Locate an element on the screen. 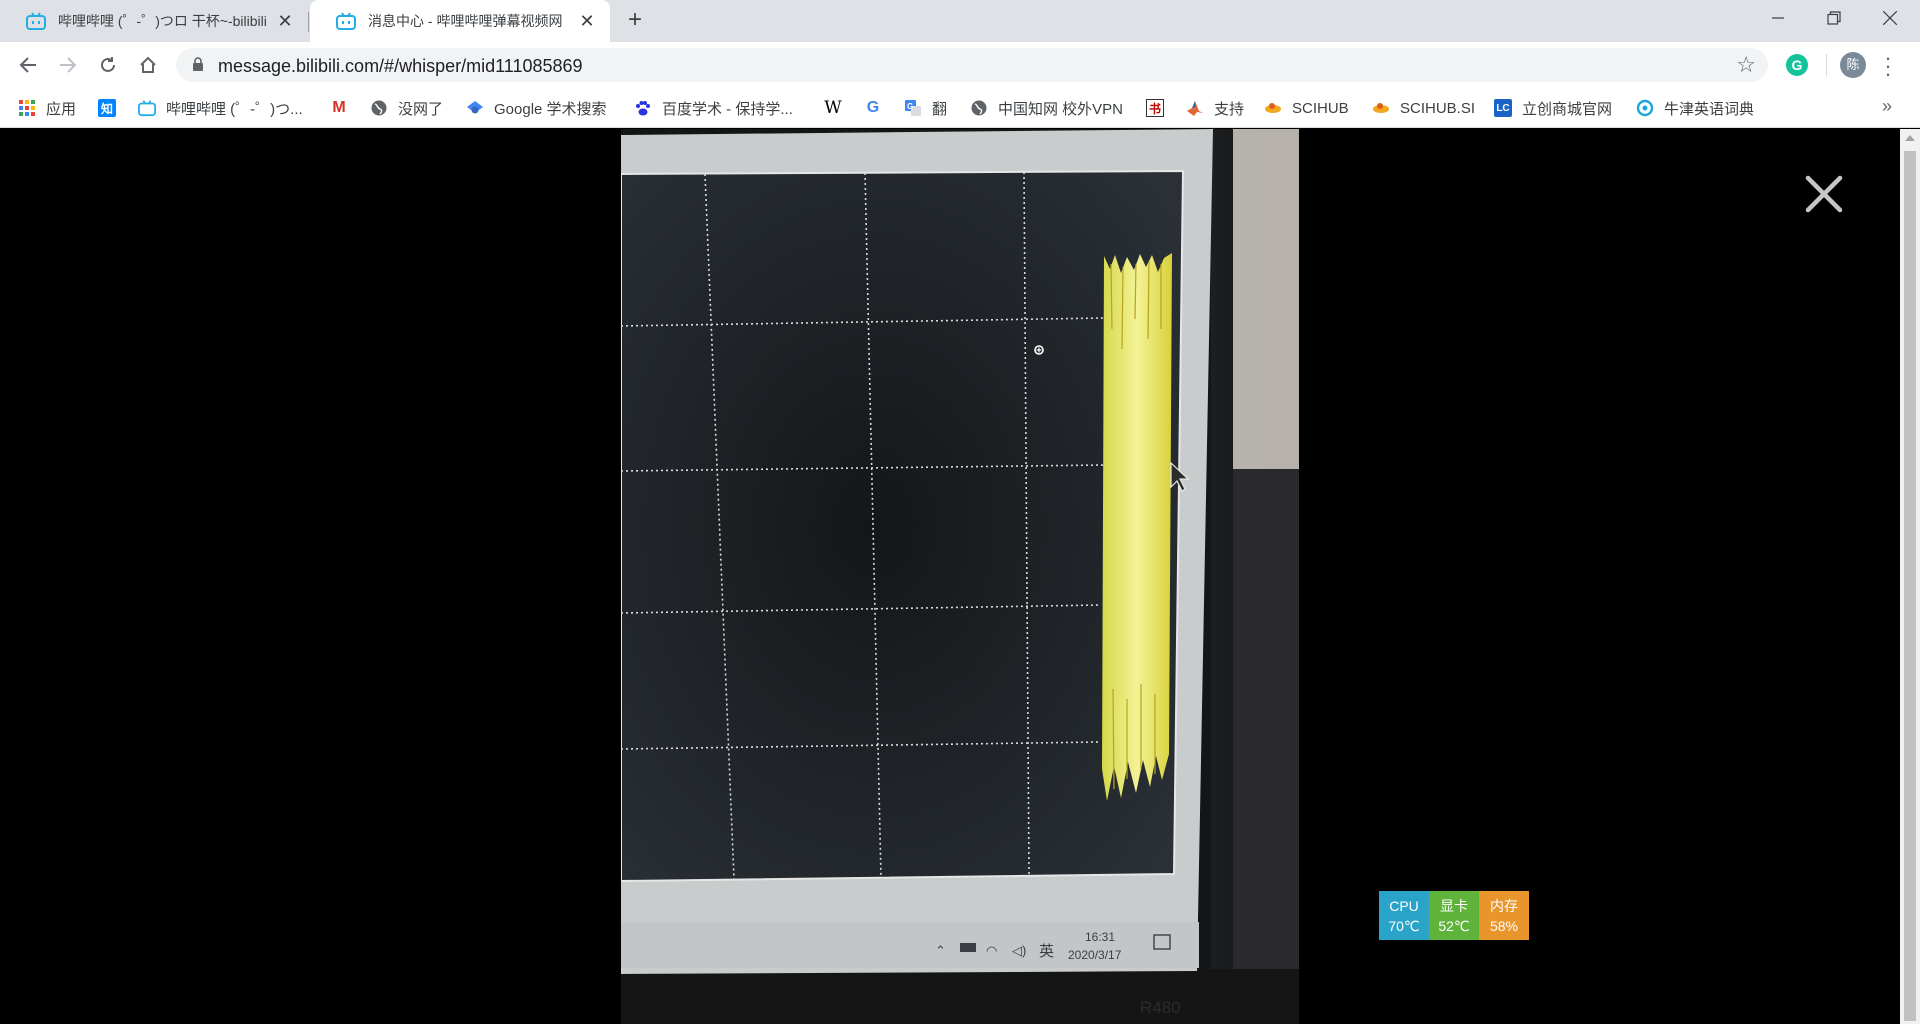 The width and height of the screenshot is (1920, 1024). scihub-icon is located at coordinates (1273, 108).